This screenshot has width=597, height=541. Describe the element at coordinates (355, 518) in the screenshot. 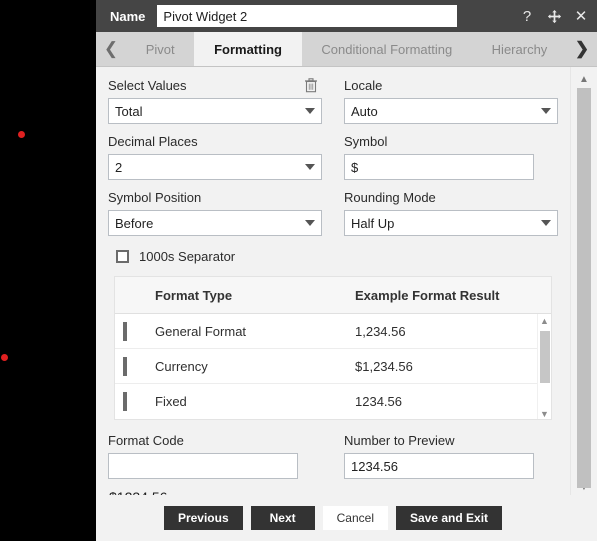

I see `cancel-button: Cancel` at that location.